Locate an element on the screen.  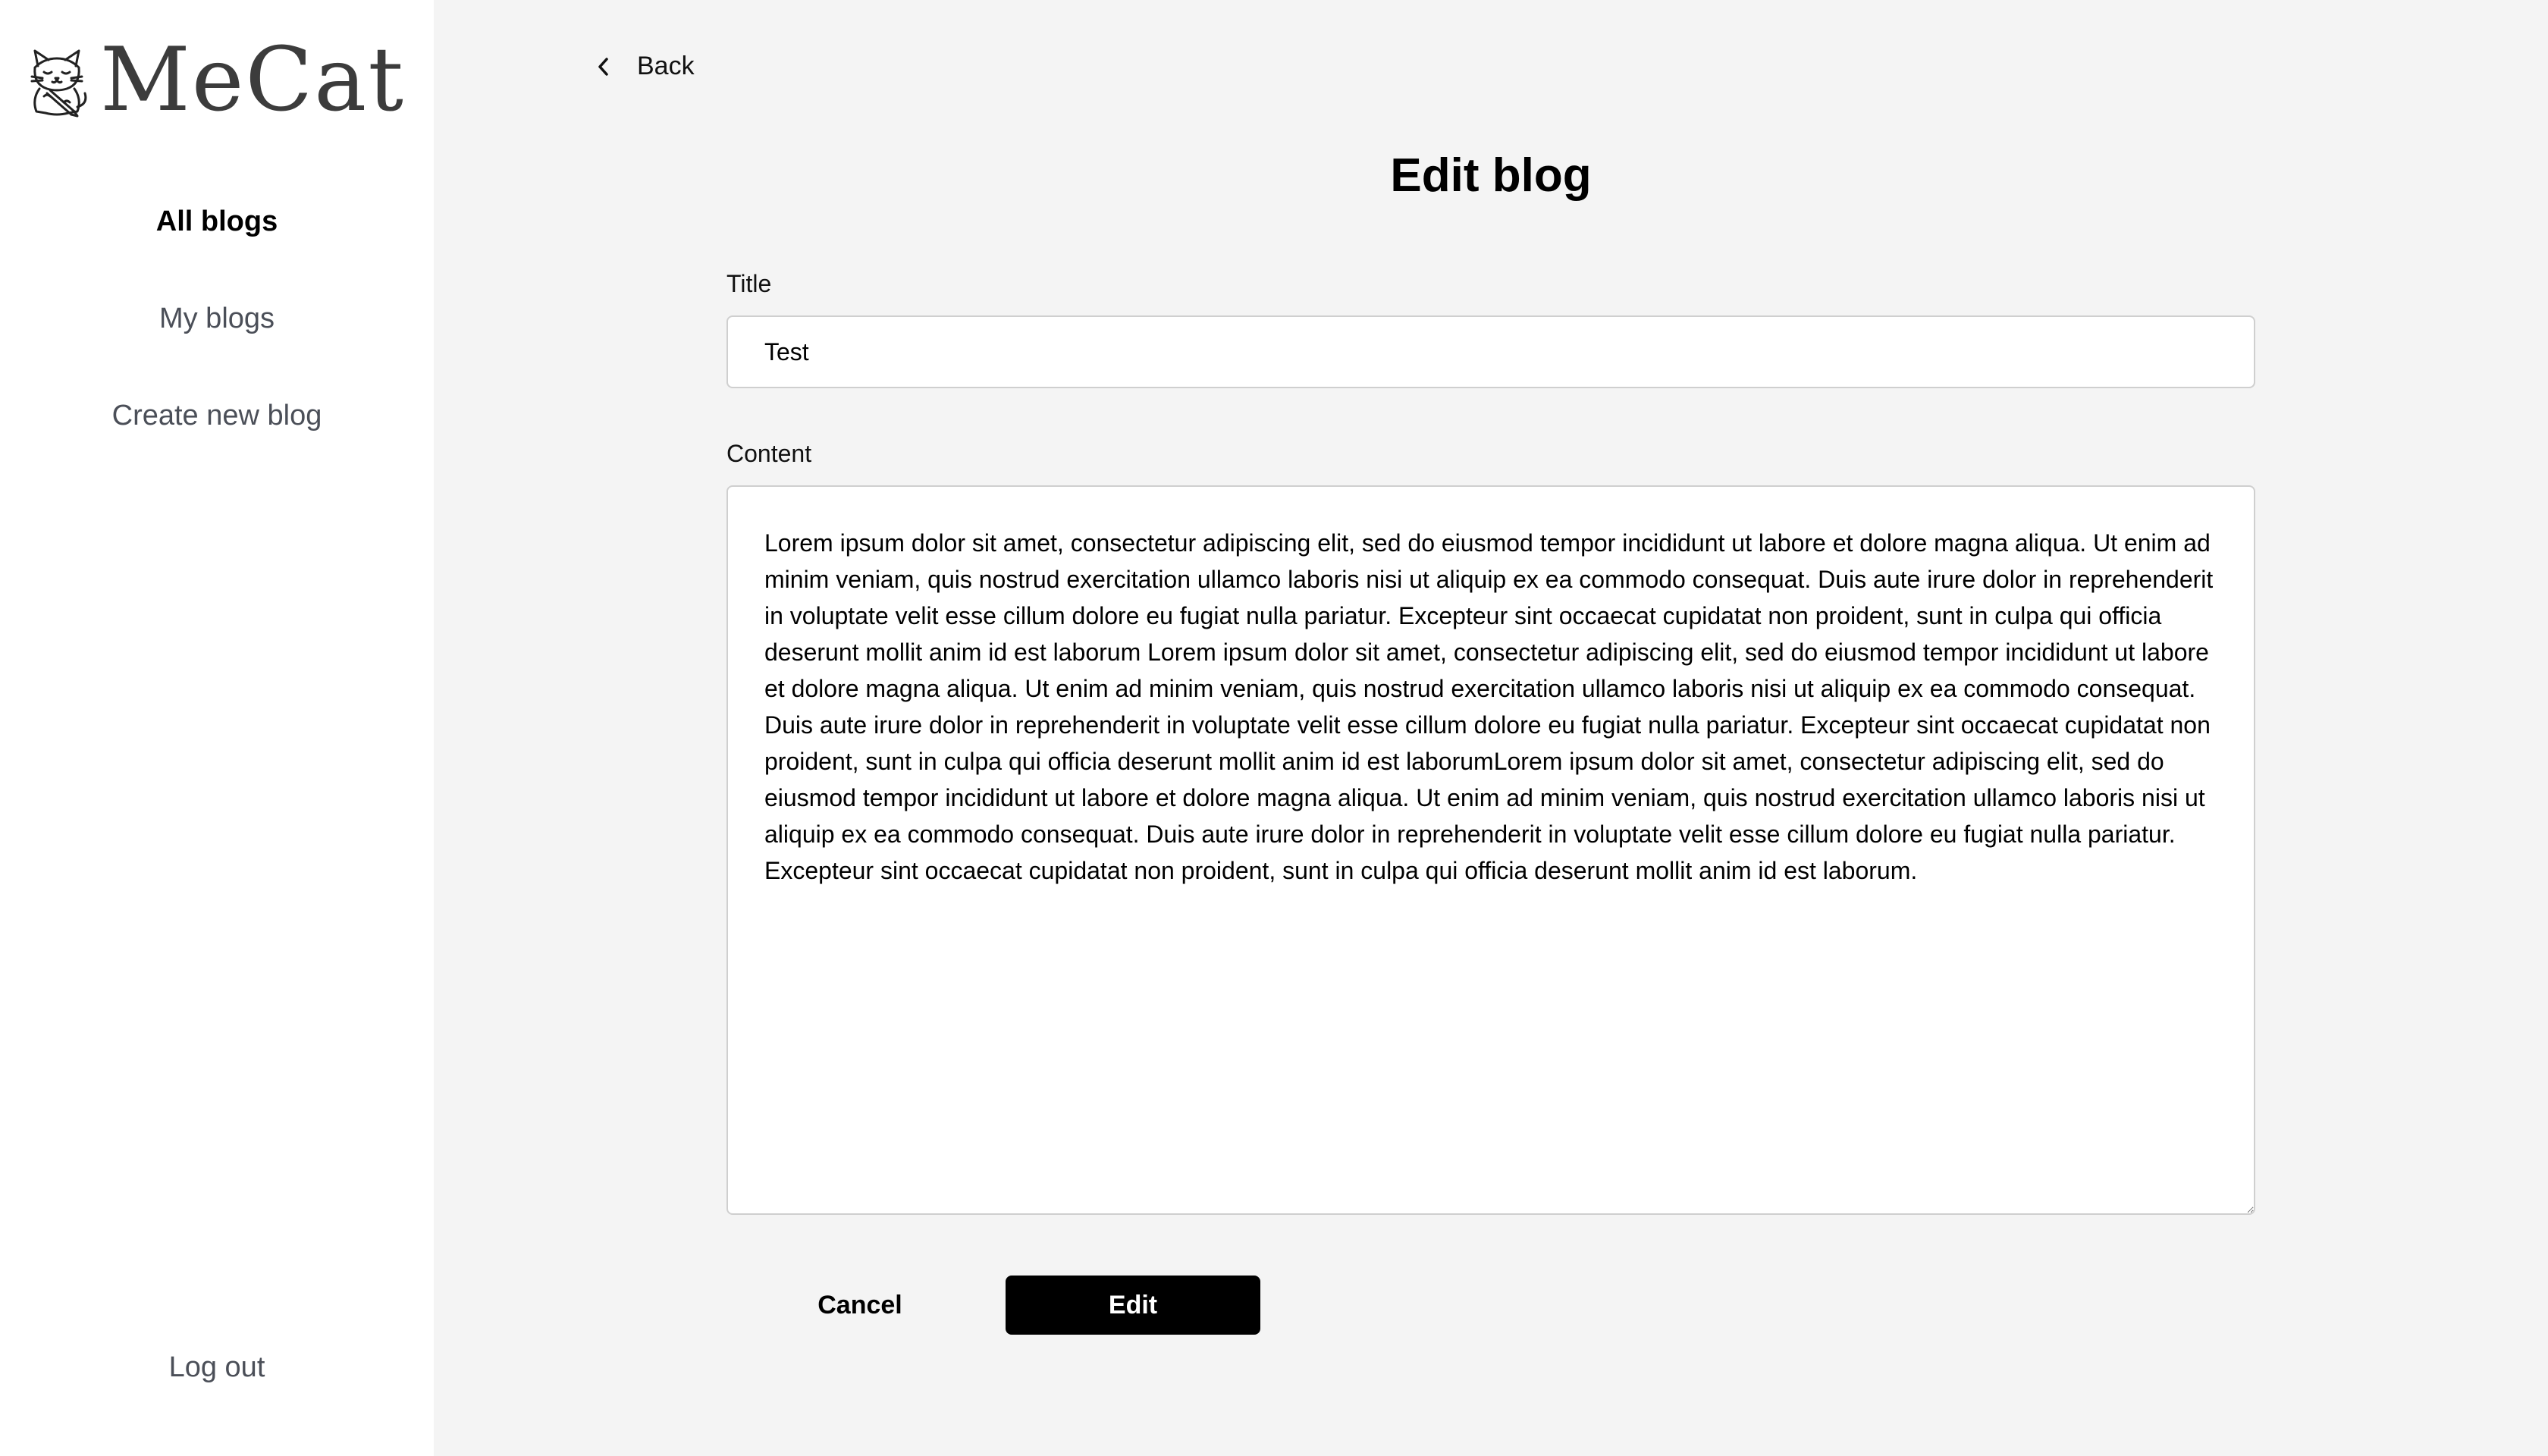
page-title: Edit blog is located at coordinates (1491, 175).